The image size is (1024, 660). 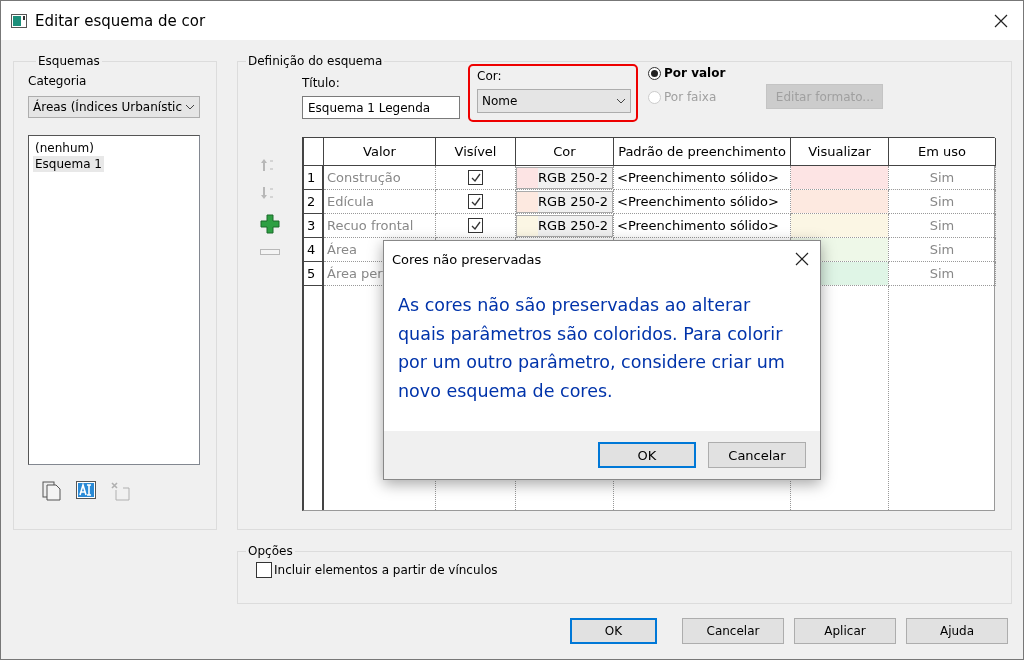 I want to click on window-title: Editar esquema de cor, so click(x=121, y=20).